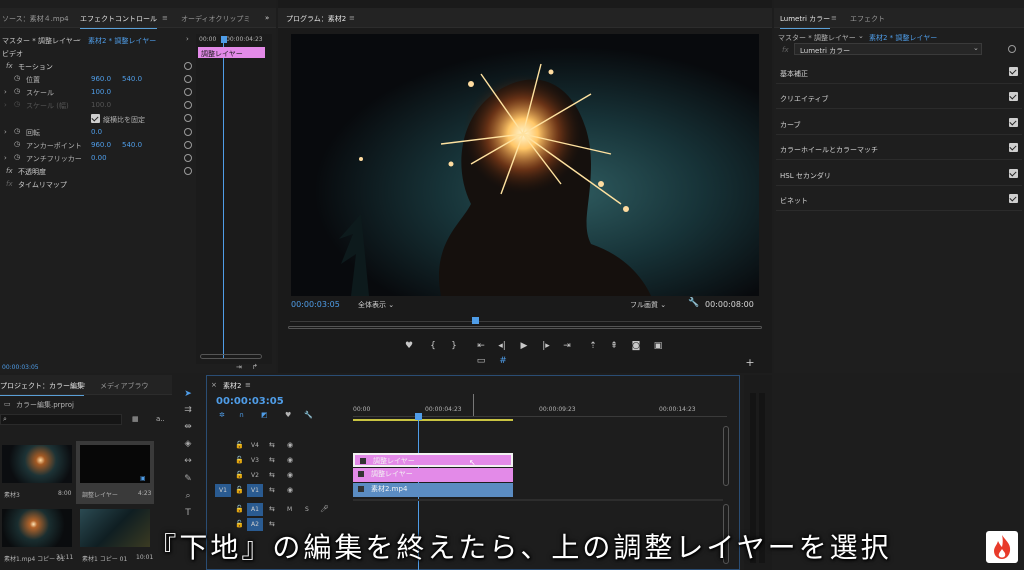 The width and height of the screenshot is (1024, 570). I want to click on clip-adjustment-layer-v3: 調整レイヤー, so click(433, 460).